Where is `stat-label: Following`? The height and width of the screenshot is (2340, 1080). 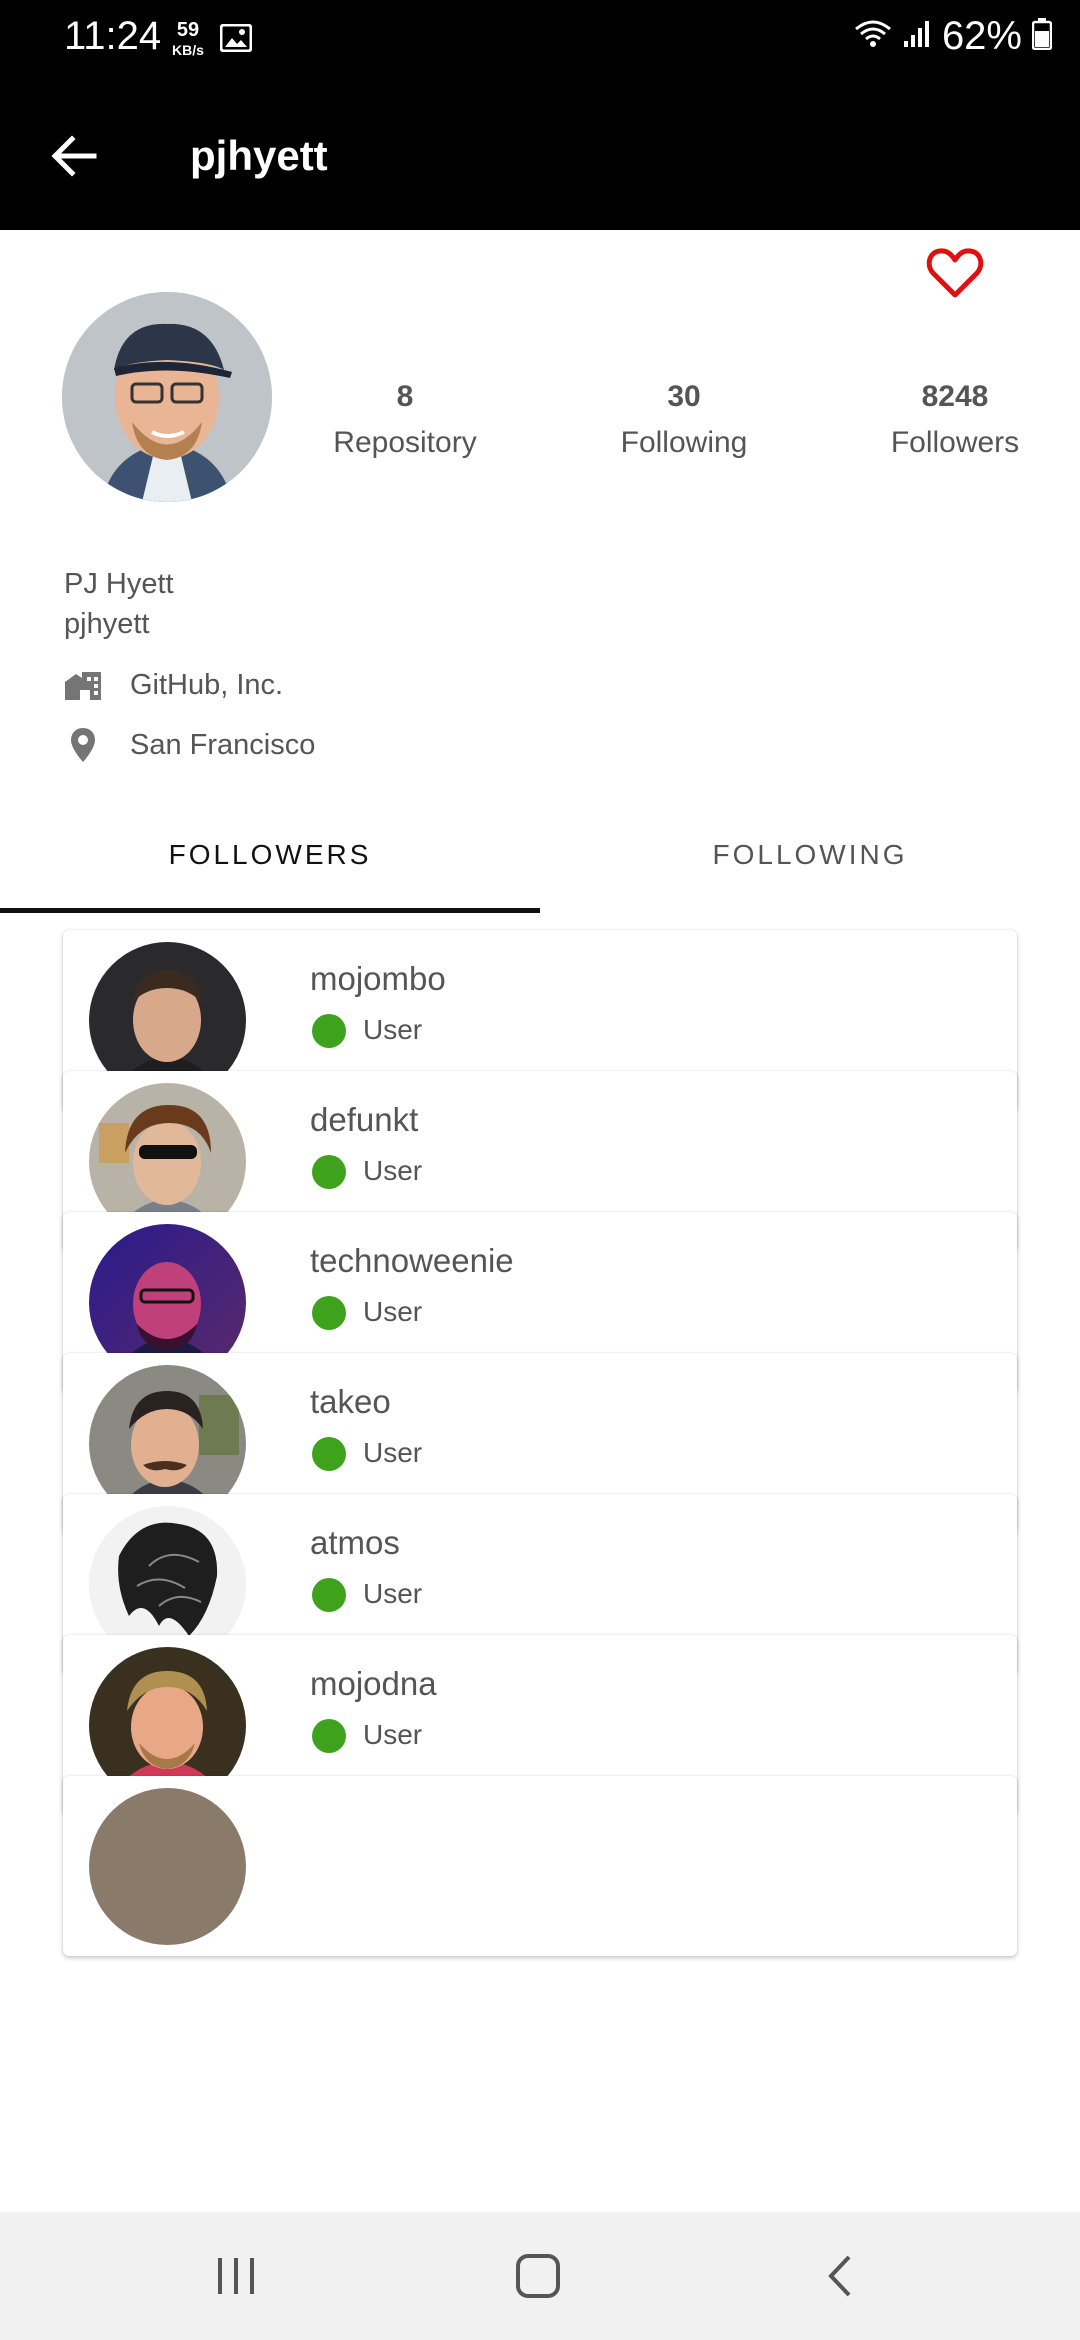 stat-label: Following is located at coordinates (684, 442).